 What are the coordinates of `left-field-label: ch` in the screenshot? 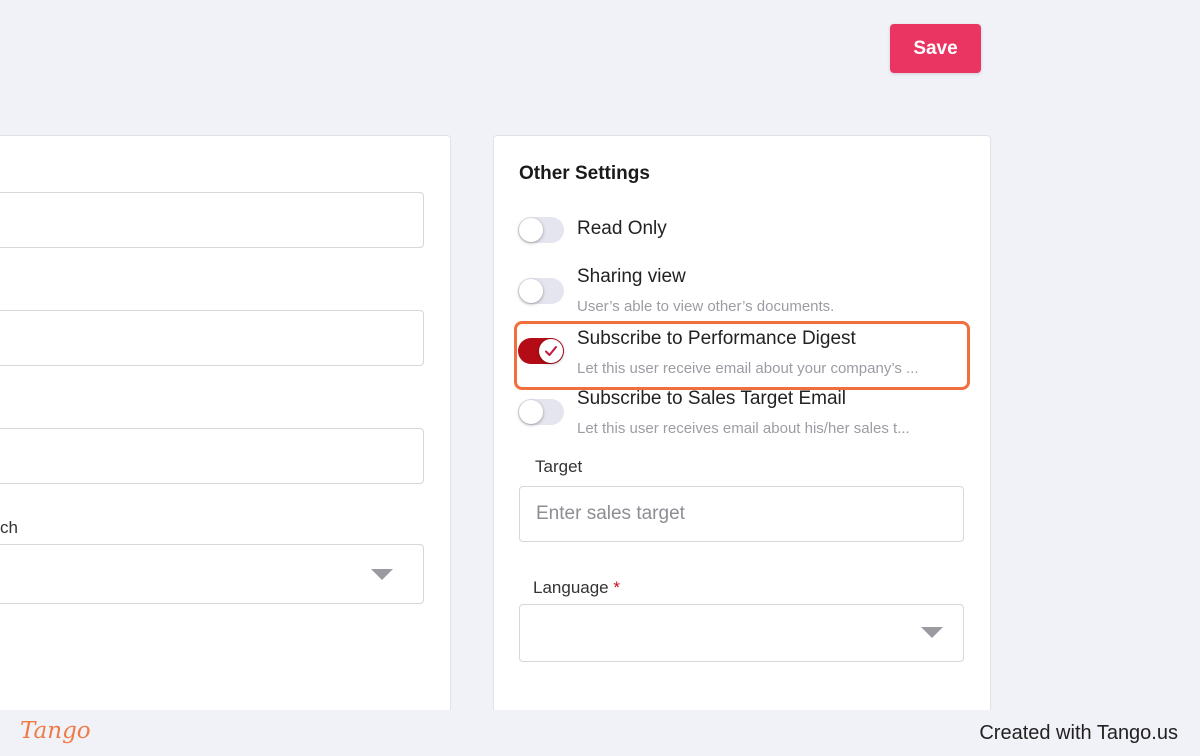 It's located at (9, 527).